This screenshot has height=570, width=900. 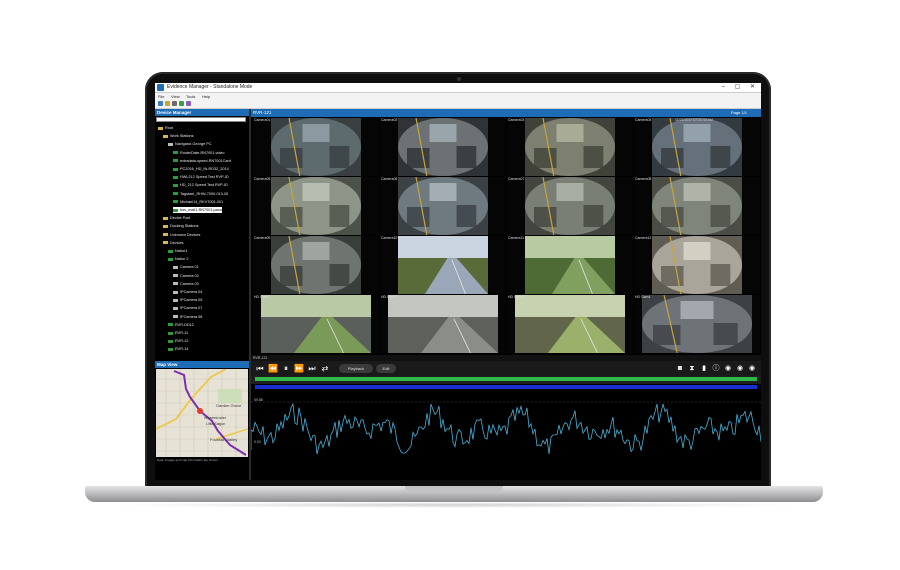 What do you see at coordinates (443, 147) in the screenshot?
I see `camera-tile: Camera02` at bounding box center [443, 147].